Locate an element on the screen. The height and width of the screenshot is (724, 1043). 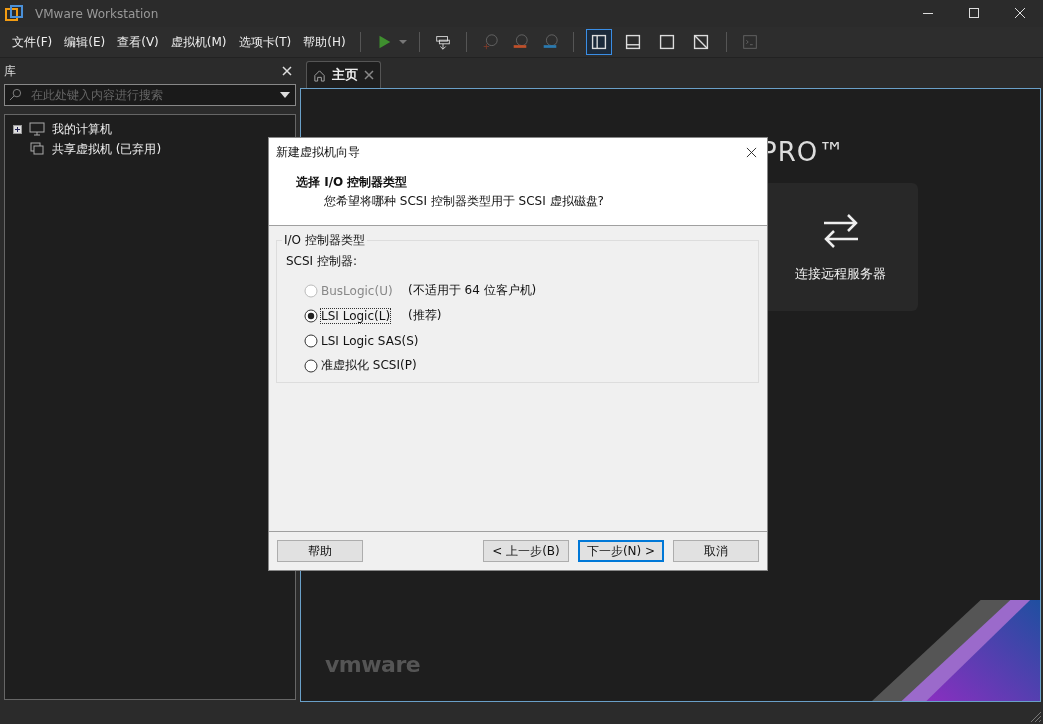
menu-item: 编辑(E) is located at coordinates (85, 42).